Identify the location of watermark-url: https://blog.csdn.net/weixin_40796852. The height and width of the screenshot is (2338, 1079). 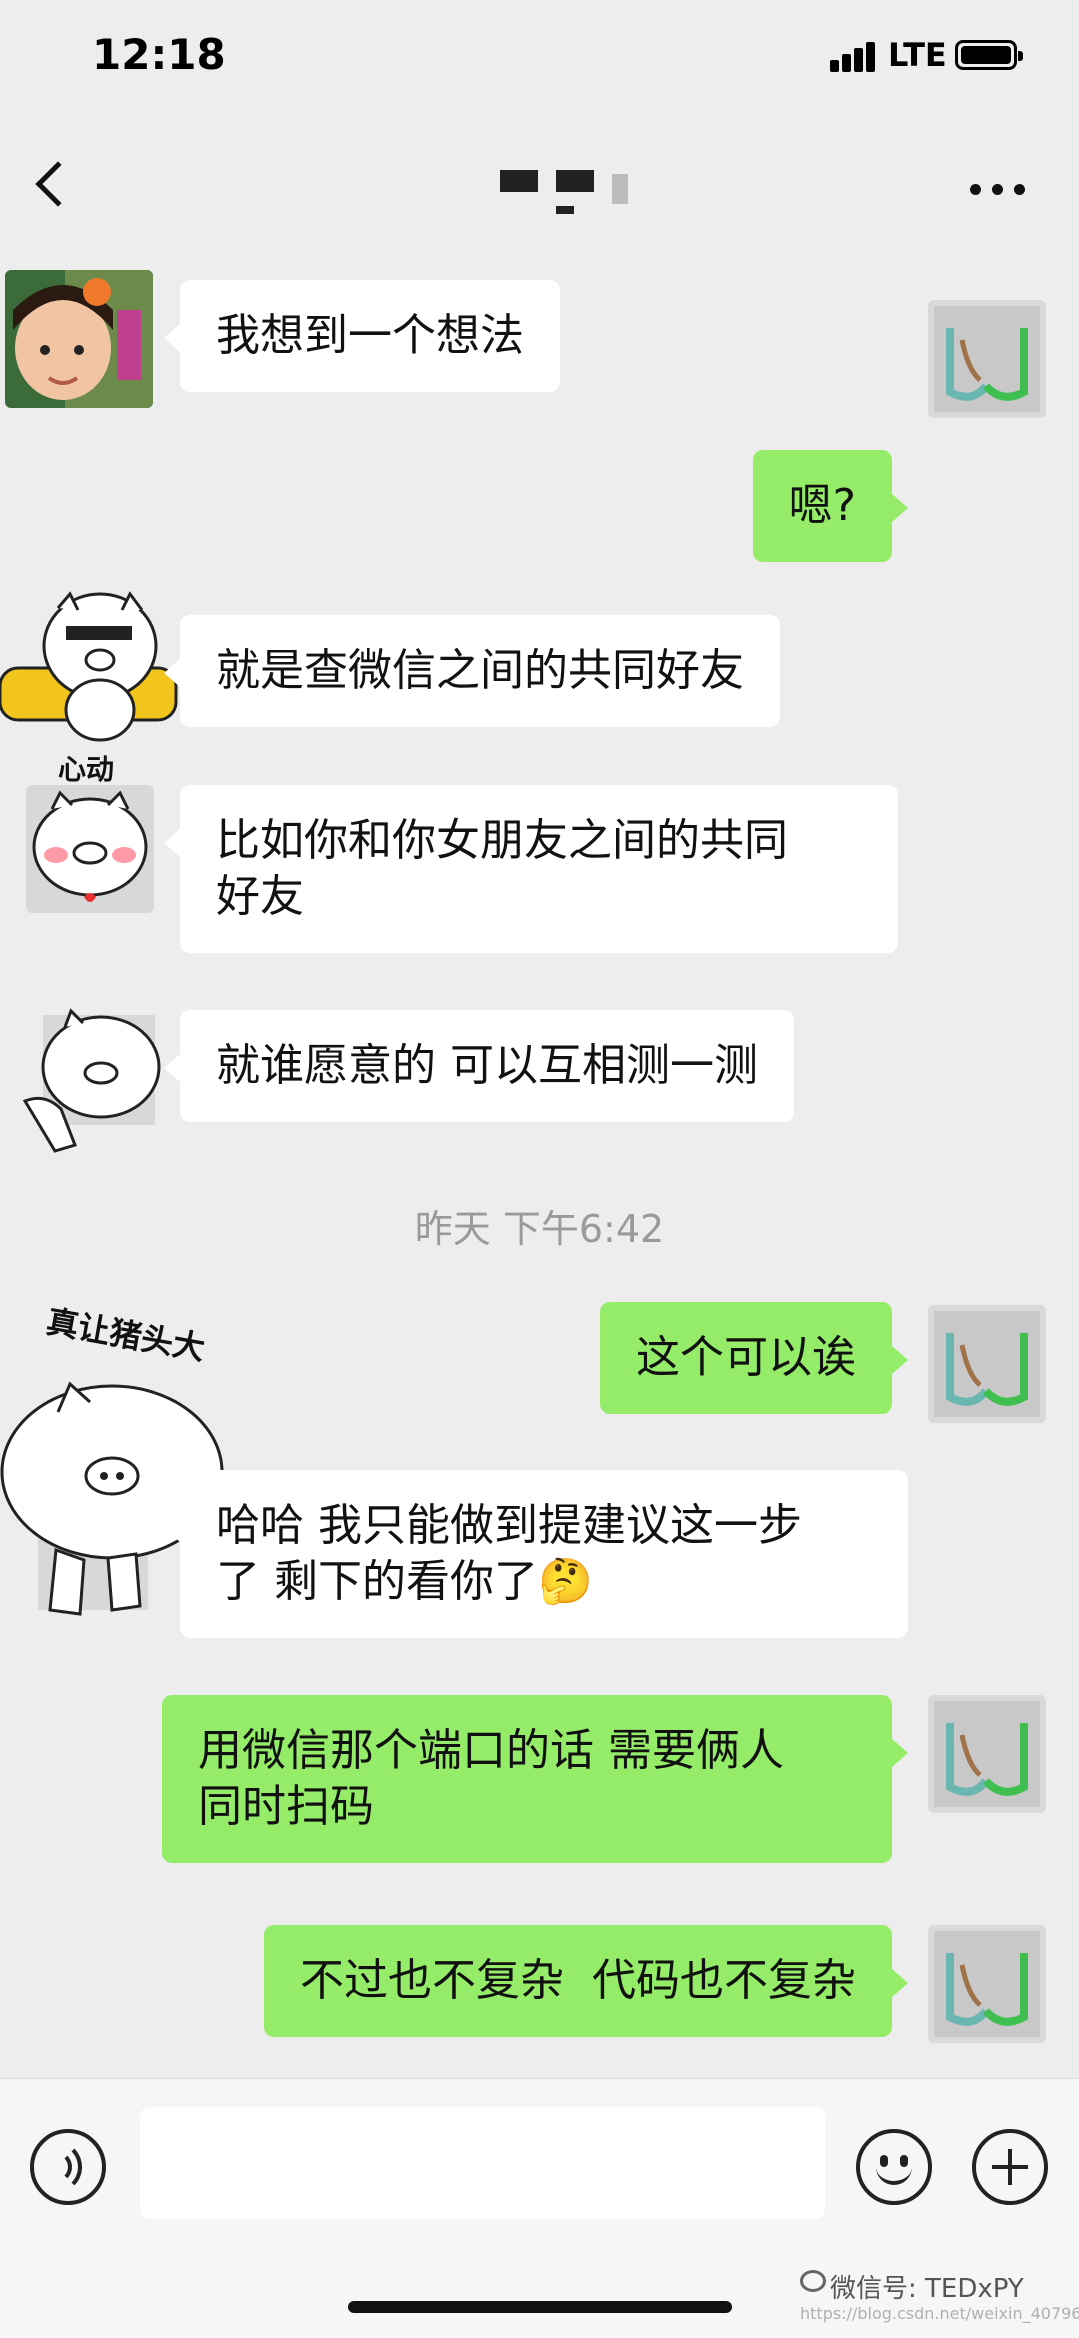
(939, 2313).